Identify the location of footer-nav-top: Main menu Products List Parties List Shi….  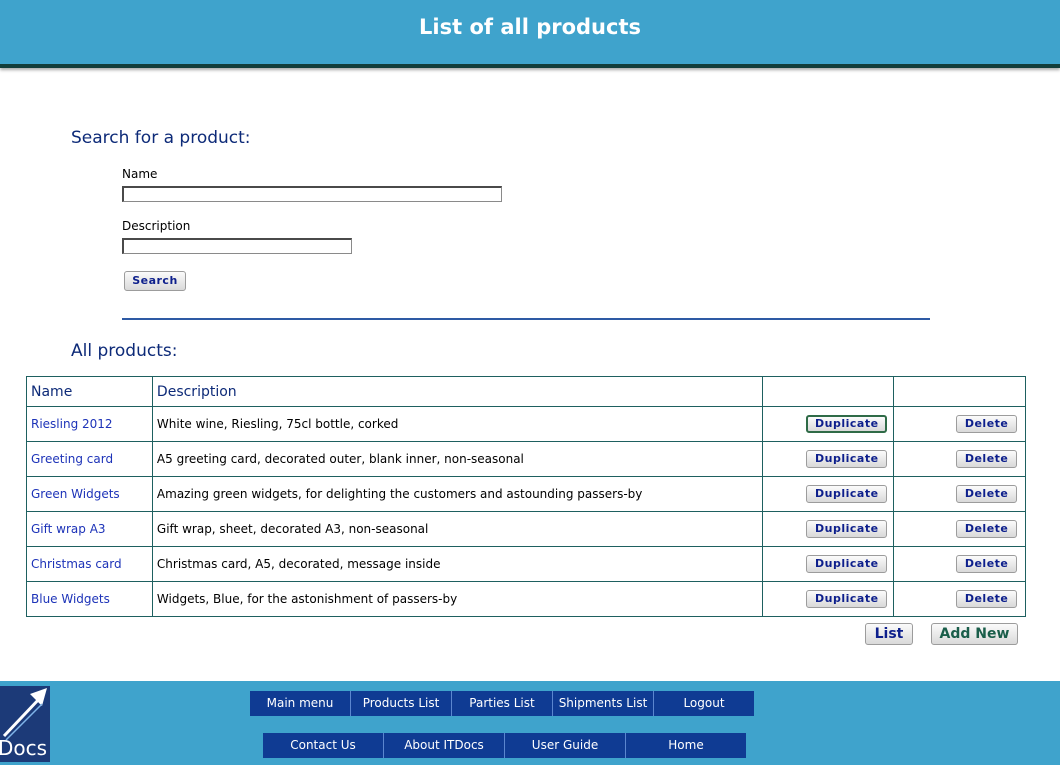
(502, 703).